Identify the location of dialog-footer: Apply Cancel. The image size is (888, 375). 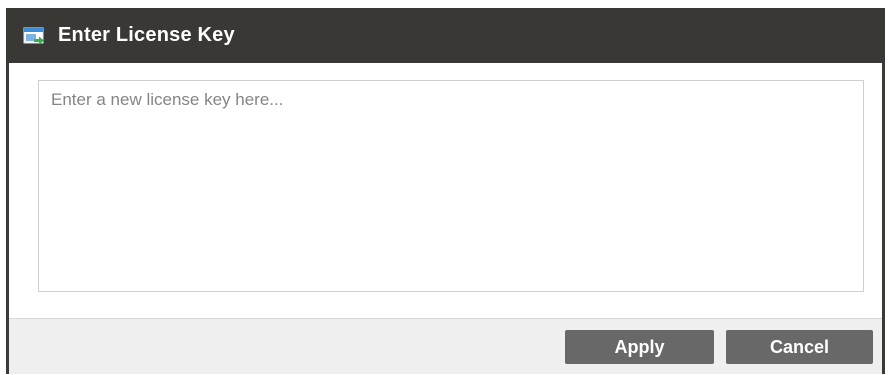
(445, 346).